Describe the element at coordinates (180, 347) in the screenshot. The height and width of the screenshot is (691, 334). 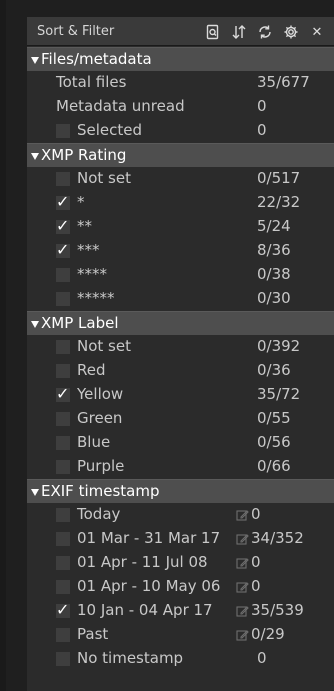
I see `filter-row: Not set 0/392` at that location.